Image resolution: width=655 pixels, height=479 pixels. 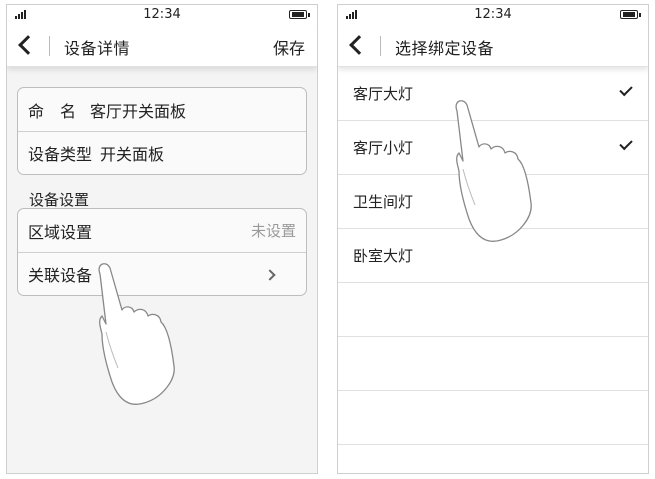 What do you see at coordinates (132, 154) in the screenshot?
I see `device-type-value: 开关面板` at bounding box center [132, 154].